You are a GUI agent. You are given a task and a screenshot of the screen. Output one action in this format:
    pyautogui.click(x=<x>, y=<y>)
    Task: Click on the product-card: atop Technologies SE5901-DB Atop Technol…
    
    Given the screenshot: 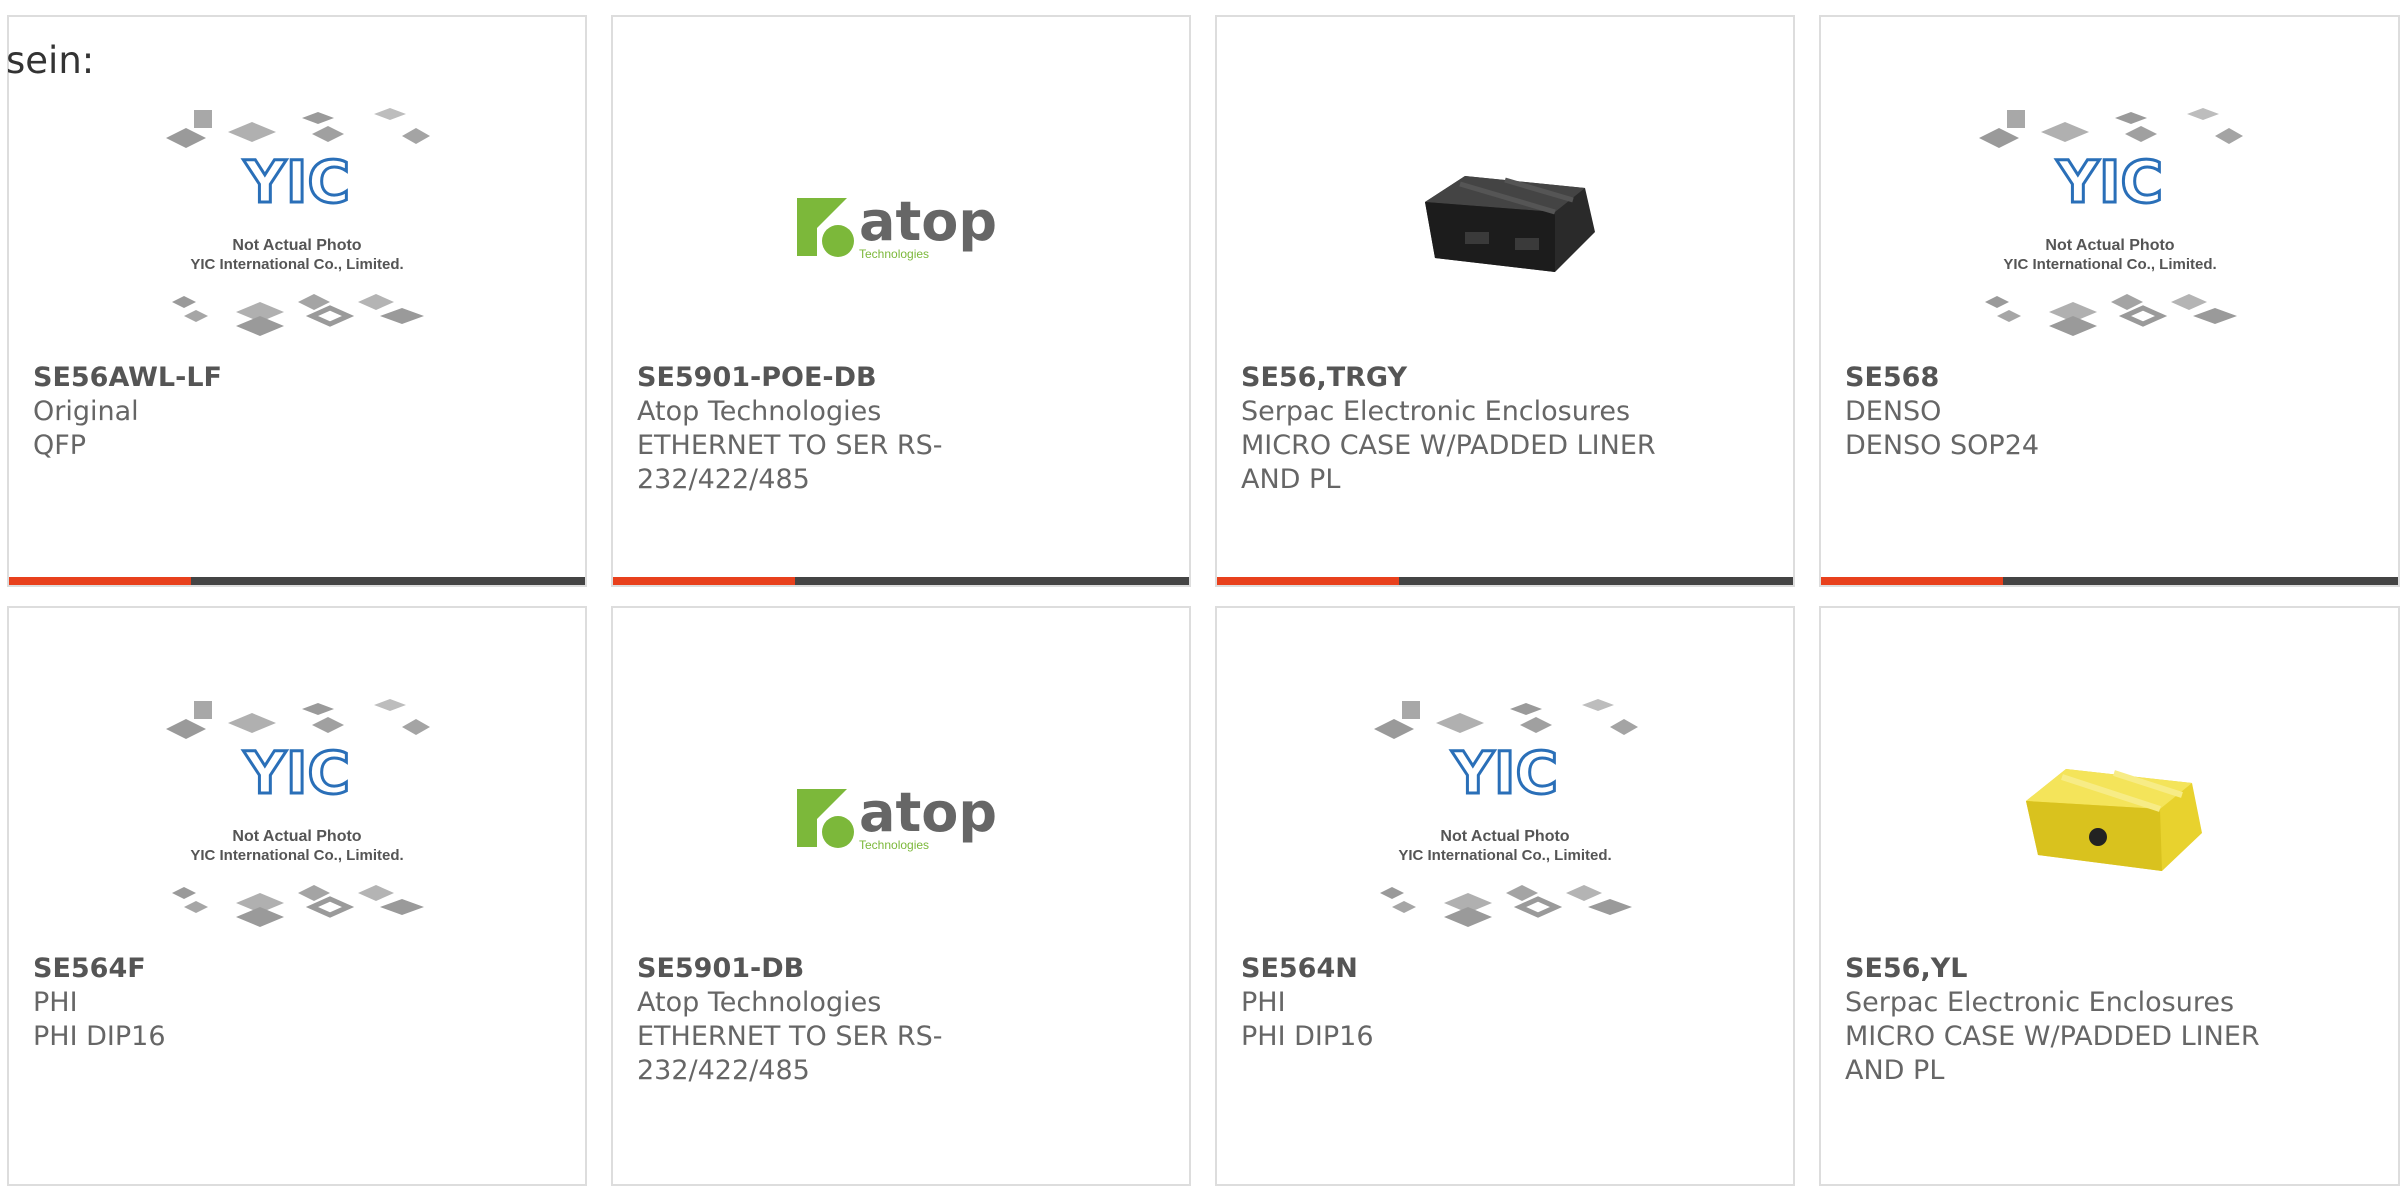 What is the action you would take?
    pyautogui.click(x=901, y=896)
    